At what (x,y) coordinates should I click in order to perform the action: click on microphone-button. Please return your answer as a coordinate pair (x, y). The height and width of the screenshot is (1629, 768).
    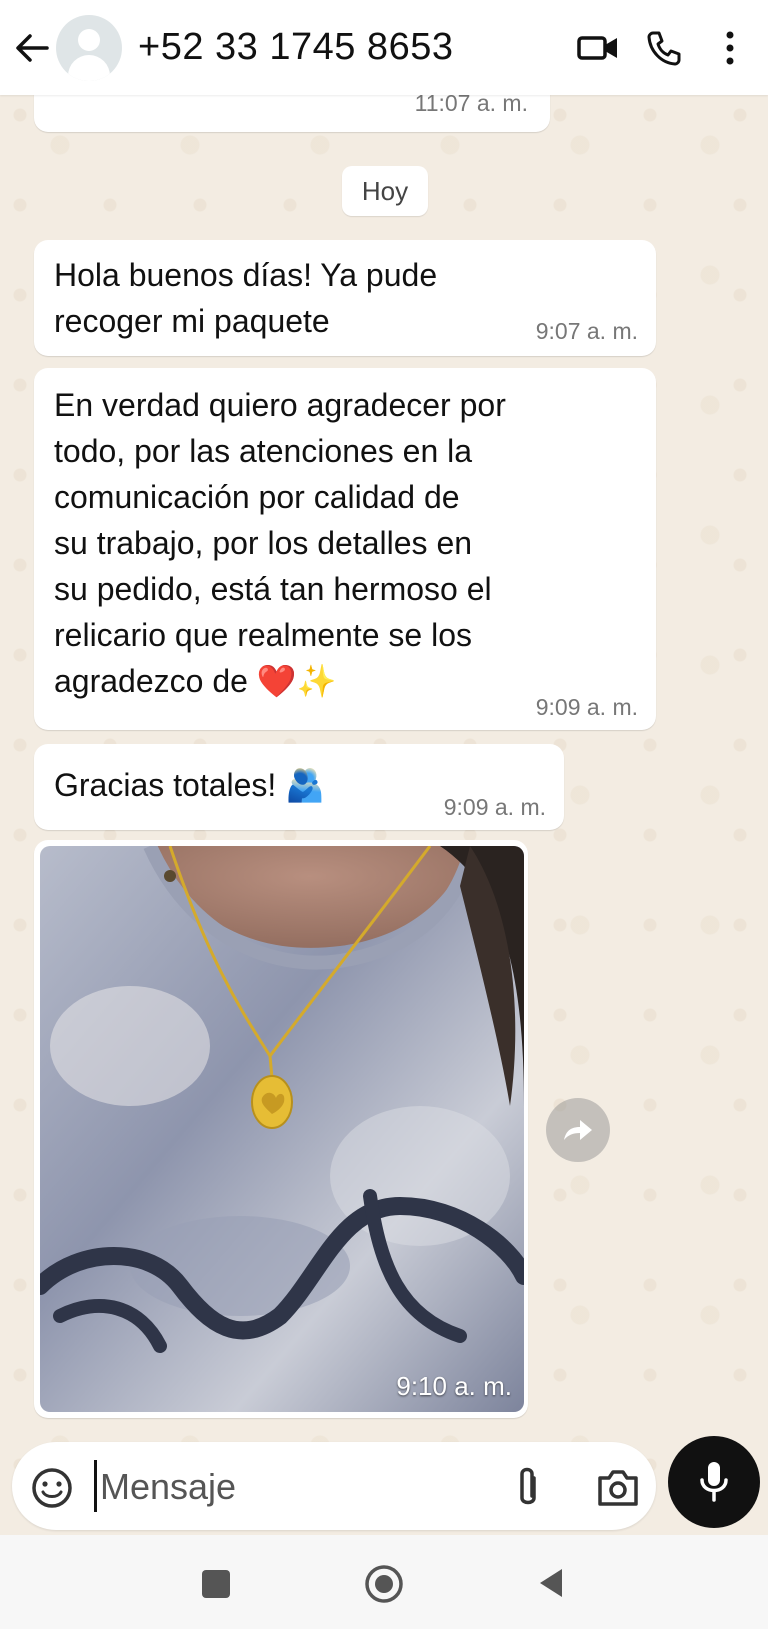
    Looking at the image, I should click on (714, 1482).